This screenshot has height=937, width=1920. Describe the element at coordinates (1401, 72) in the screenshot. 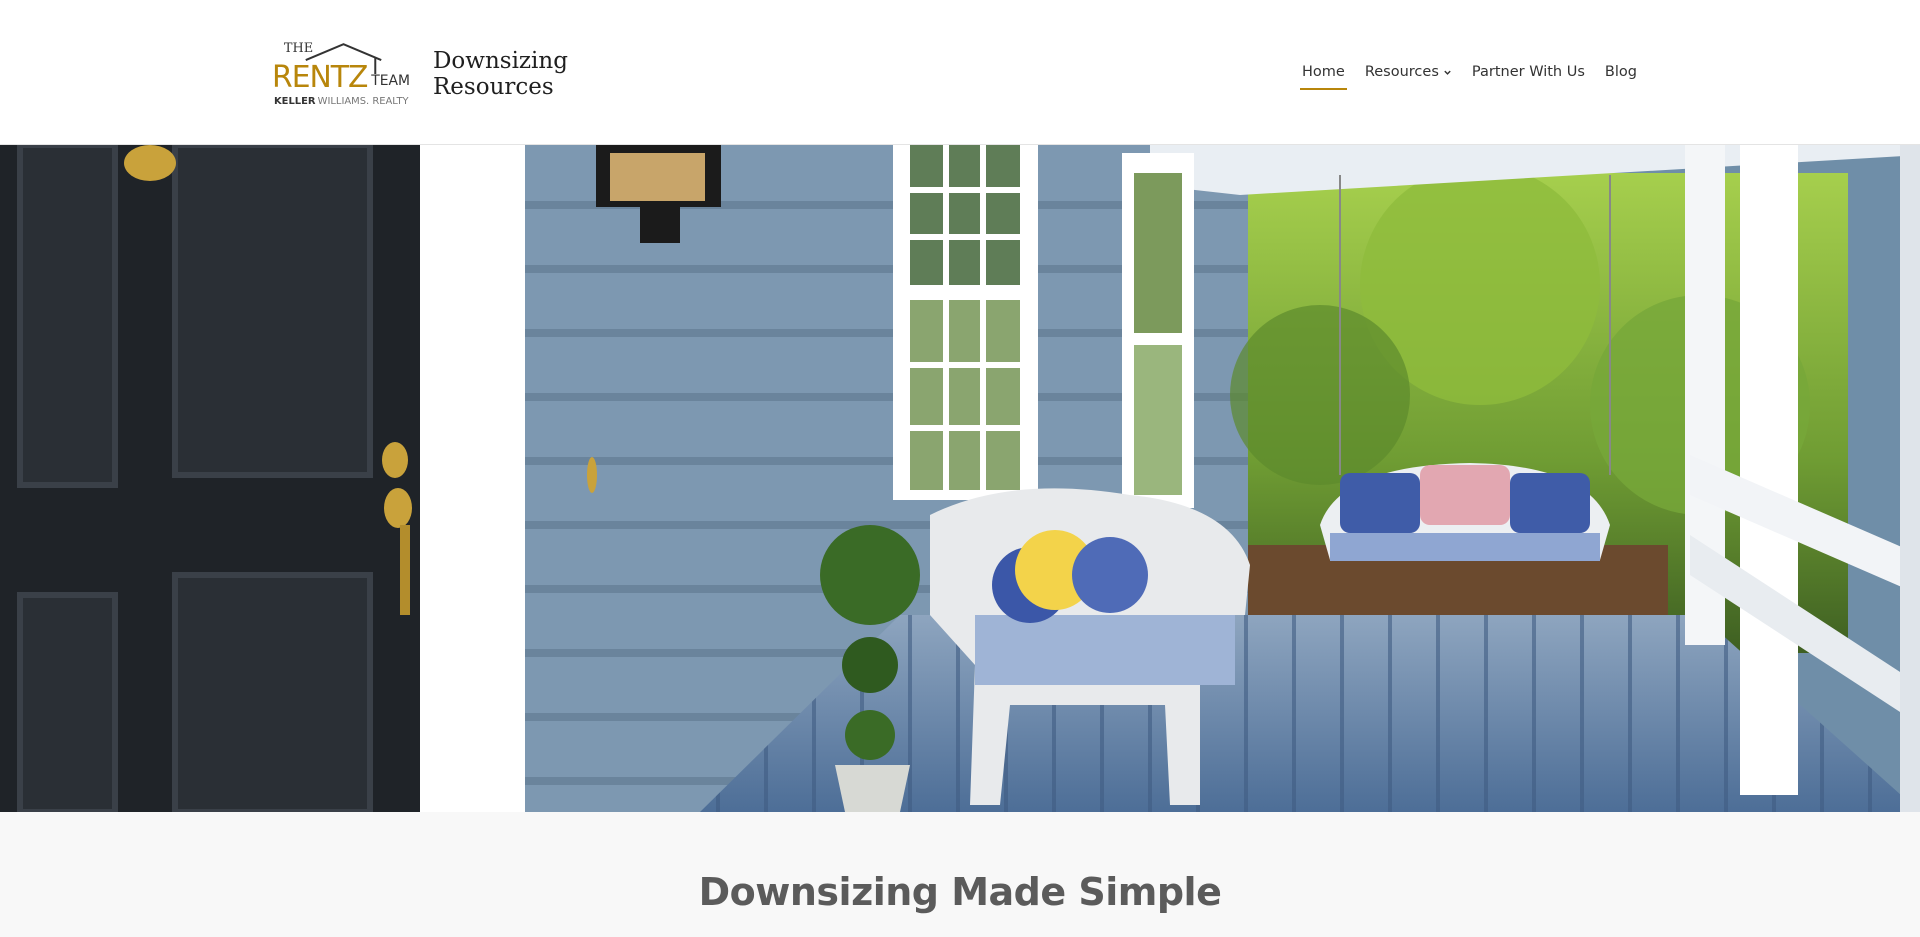

I see `nav-label: Resources` at that location.